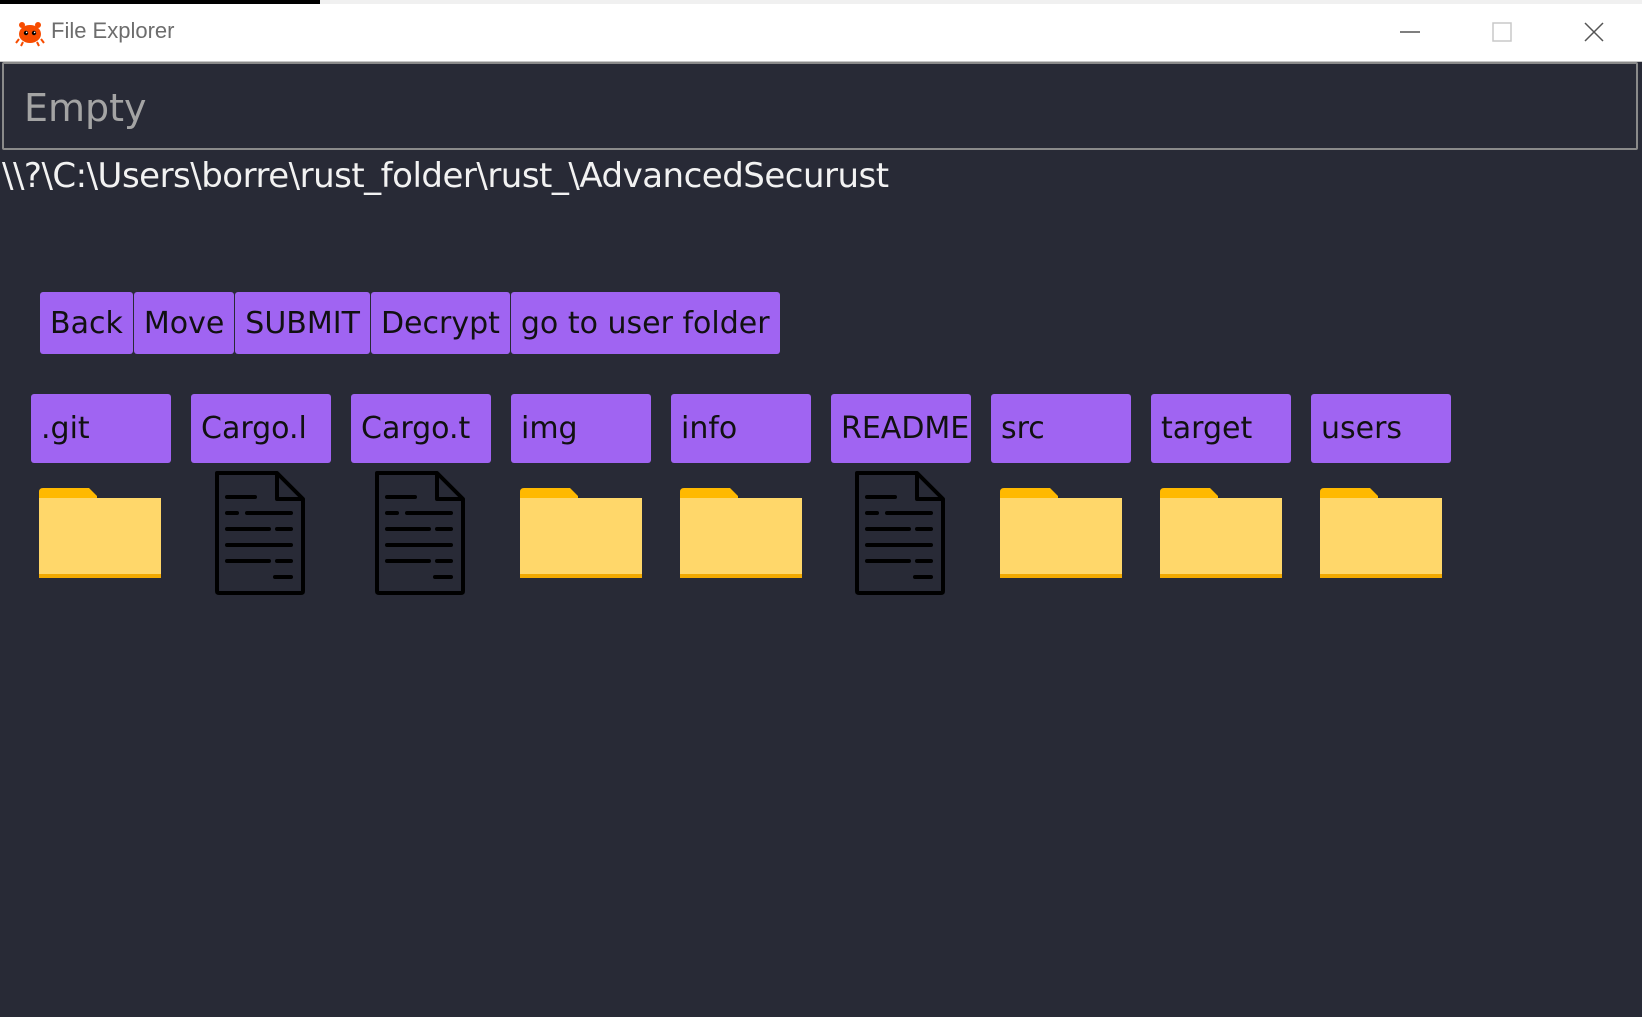 The image size is (1642, 1017). What do you see at coordinates (645, 323) in the screenshot?
I see `go-to-user-folder-button: go to user folder` at bounding box center [645, 323].